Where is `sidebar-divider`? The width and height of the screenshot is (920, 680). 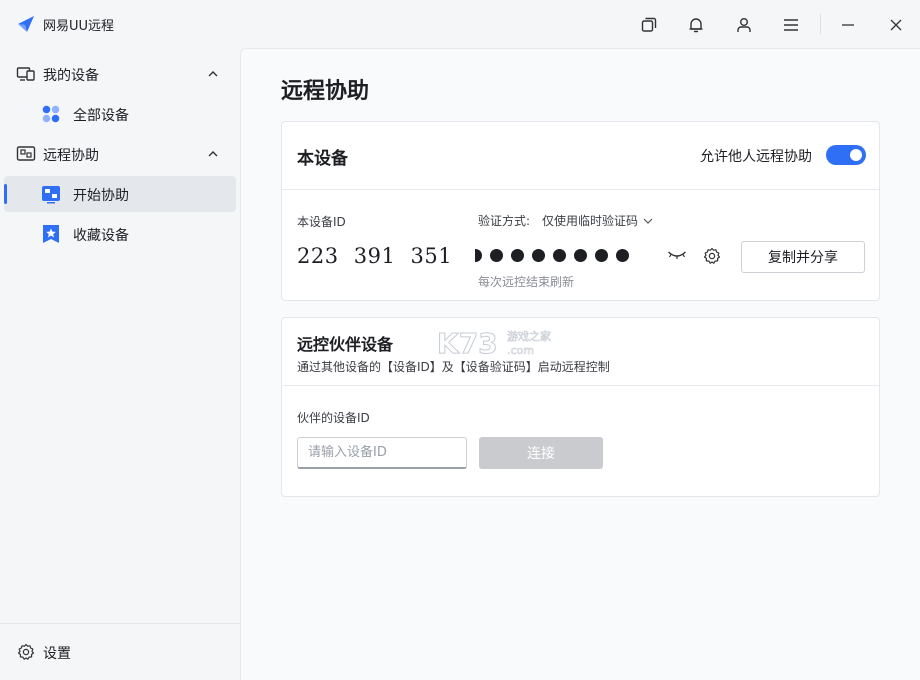
sidebar-divider is located at coordinates (120, 623).